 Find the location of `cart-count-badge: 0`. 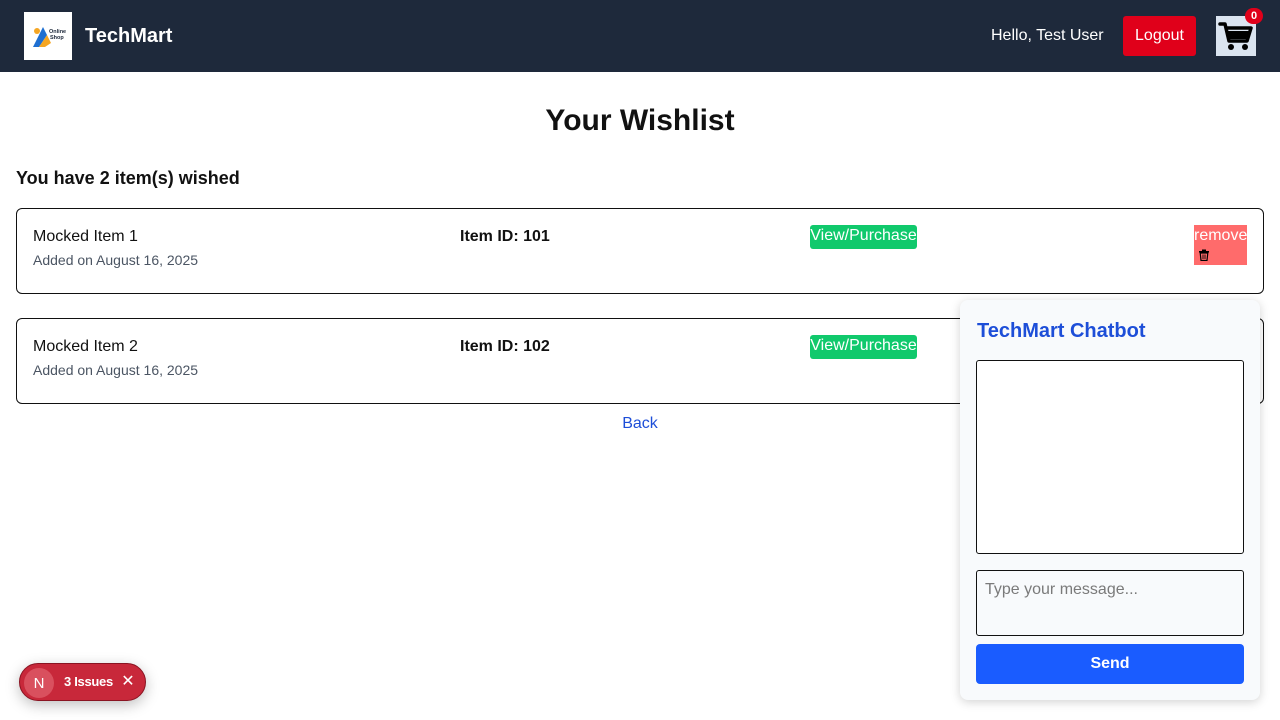

cart-count-badge: 0 is located at coordinates (1254, 16).